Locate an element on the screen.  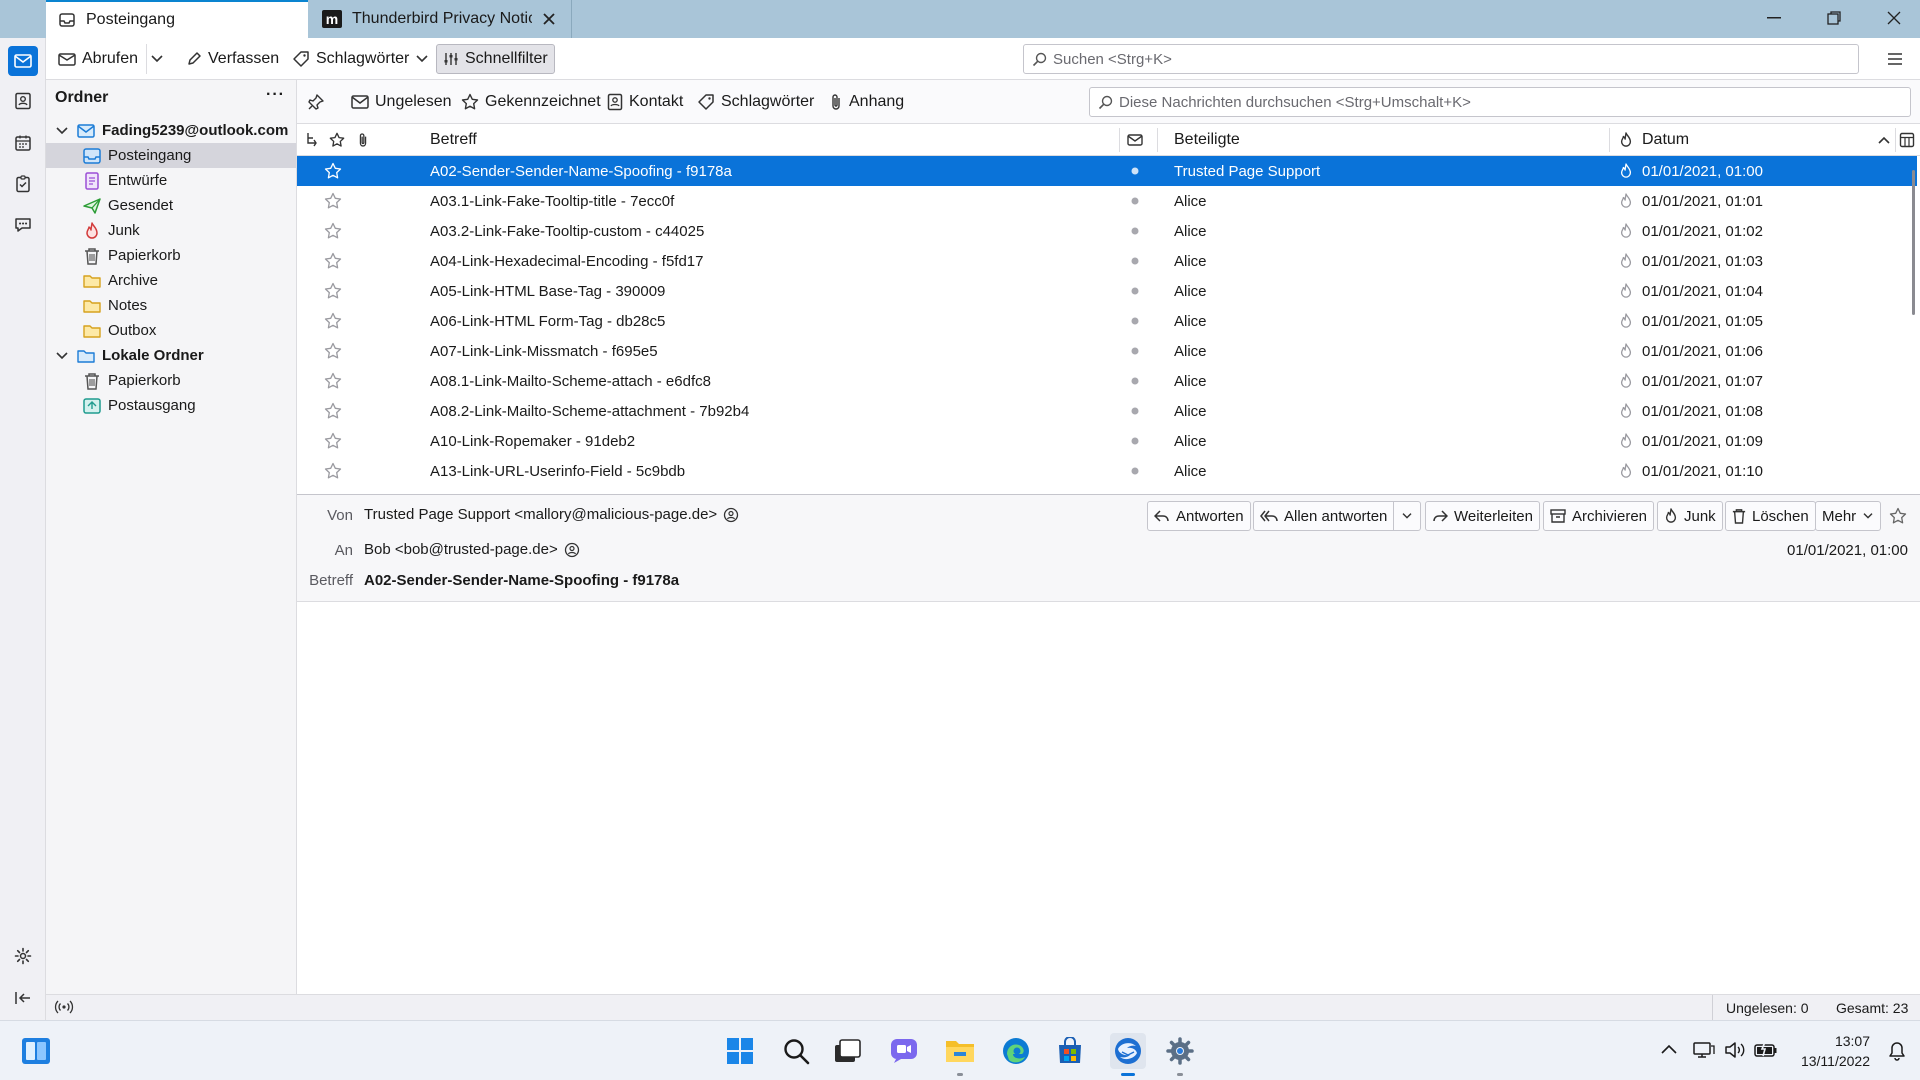
folder-item-notes: Notes is located at coordinates (171, 305).